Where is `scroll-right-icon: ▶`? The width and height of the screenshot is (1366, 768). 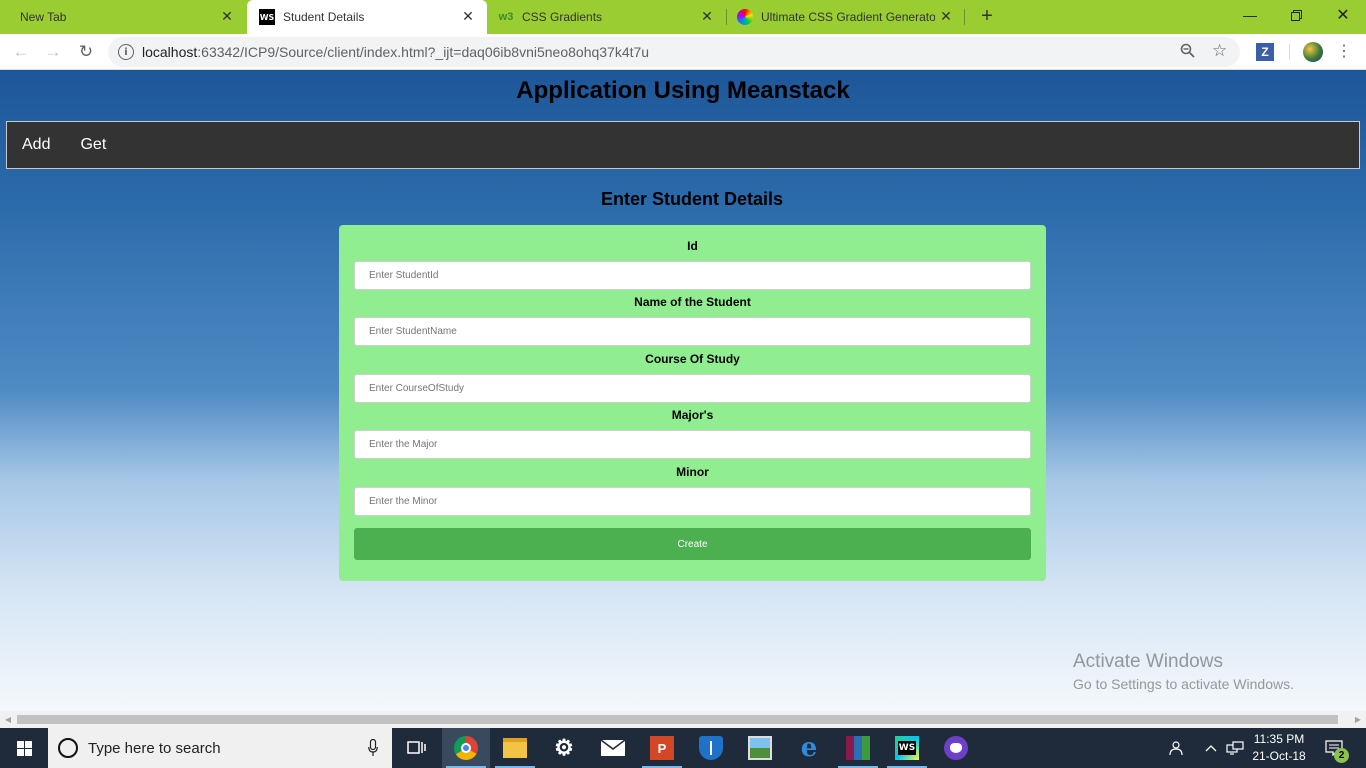
scroll-right-icon: ▶ is located at coordinates (1358, 719).